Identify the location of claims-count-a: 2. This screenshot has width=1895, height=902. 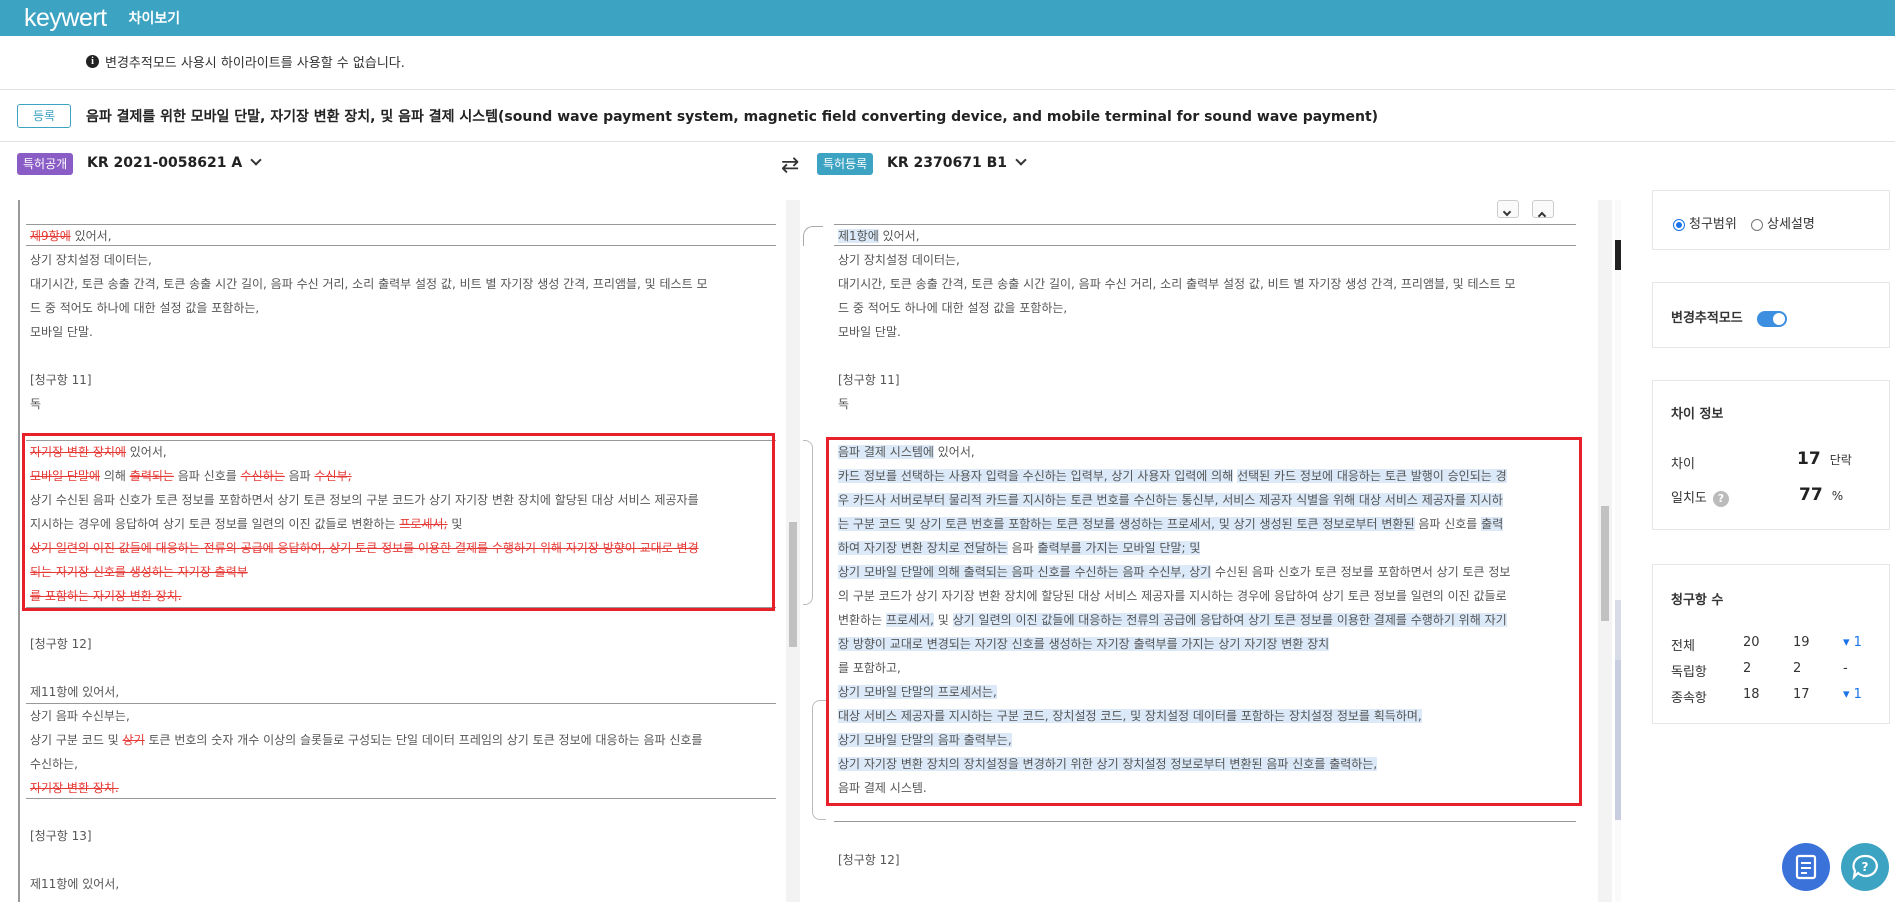
(1747, 668).